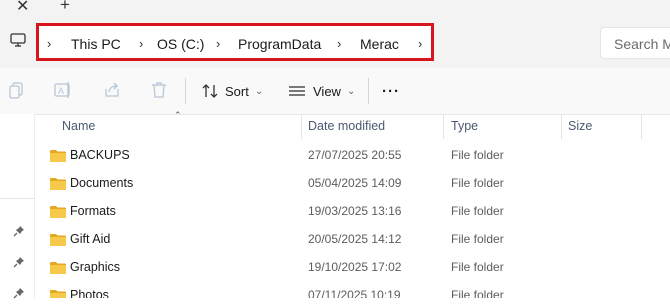  I want to click on file-row: Photos 07/11/2025 10:19 File folder, so click(352, 290).